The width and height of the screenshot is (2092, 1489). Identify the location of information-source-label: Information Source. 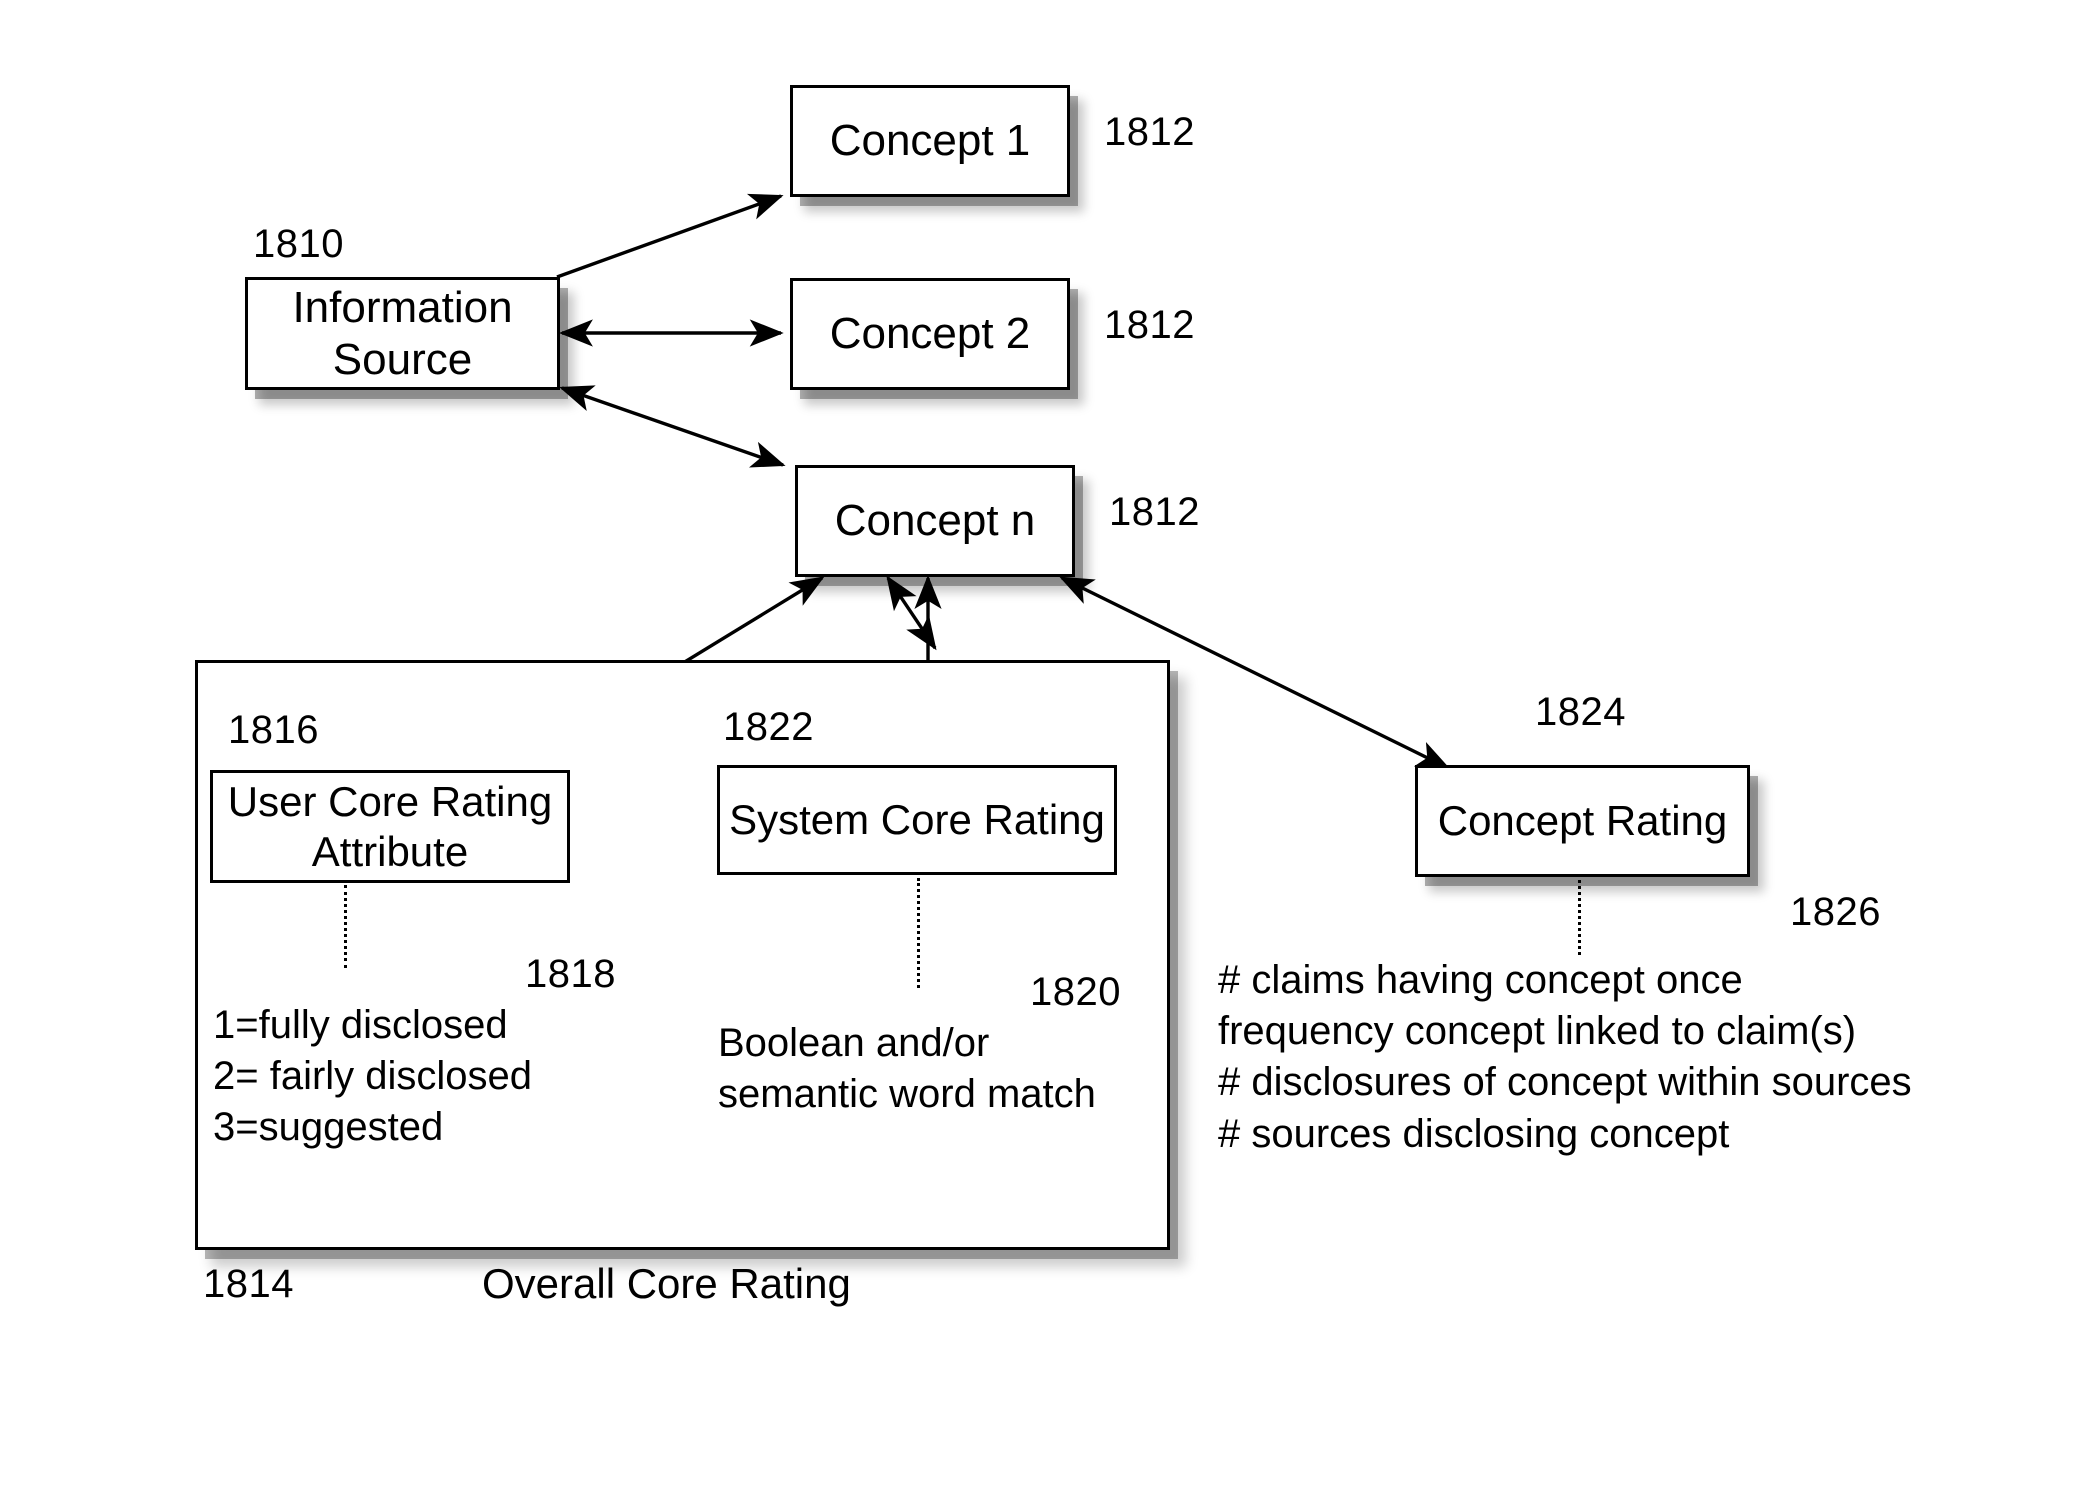
(402, 333).